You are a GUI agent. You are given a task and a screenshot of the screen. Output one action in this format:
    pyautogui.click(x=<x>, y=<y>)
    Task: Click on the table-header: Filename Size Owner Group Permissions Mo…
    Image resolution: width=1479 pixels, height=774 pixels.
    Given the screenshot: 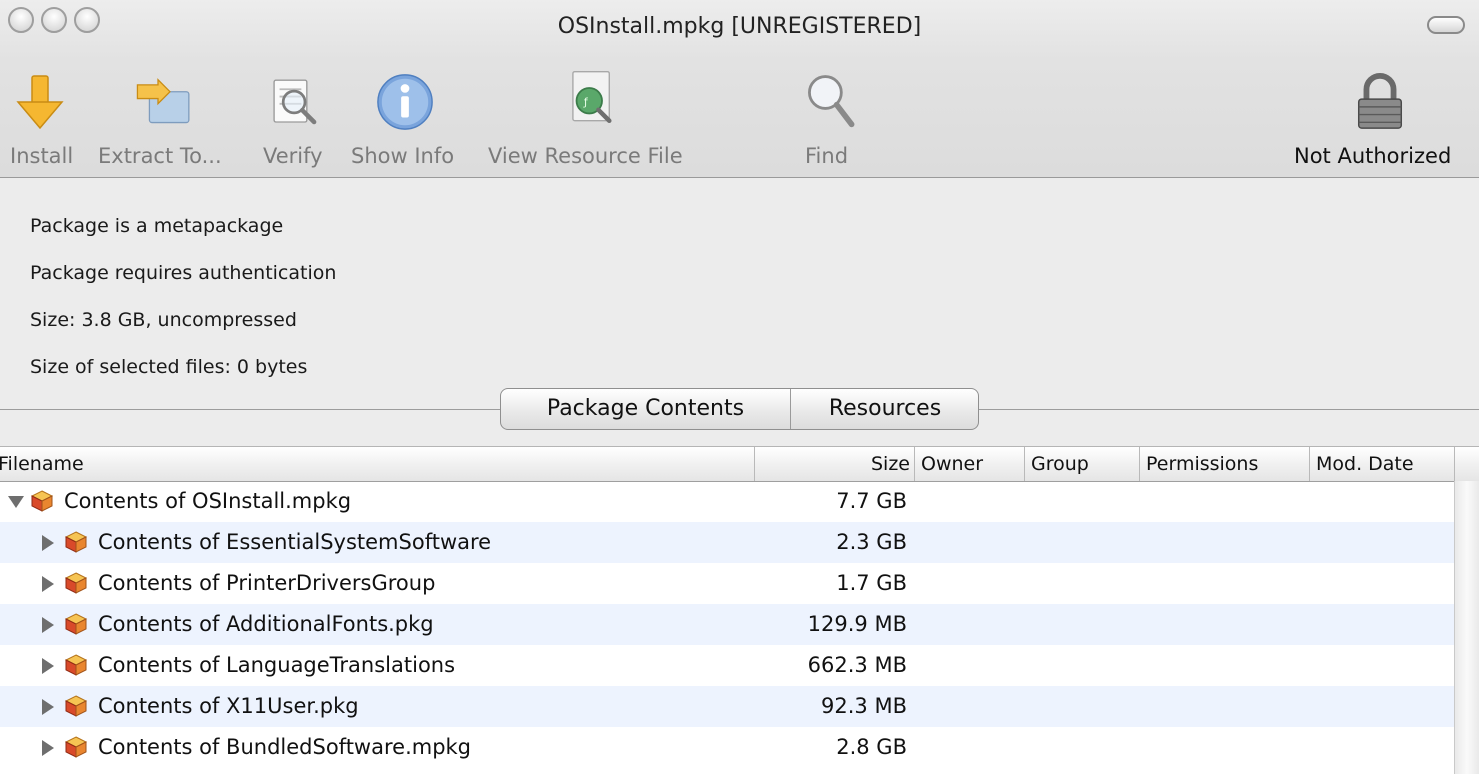 What is the action you would take?
    pyautogui.click(x=739, y=464)
    